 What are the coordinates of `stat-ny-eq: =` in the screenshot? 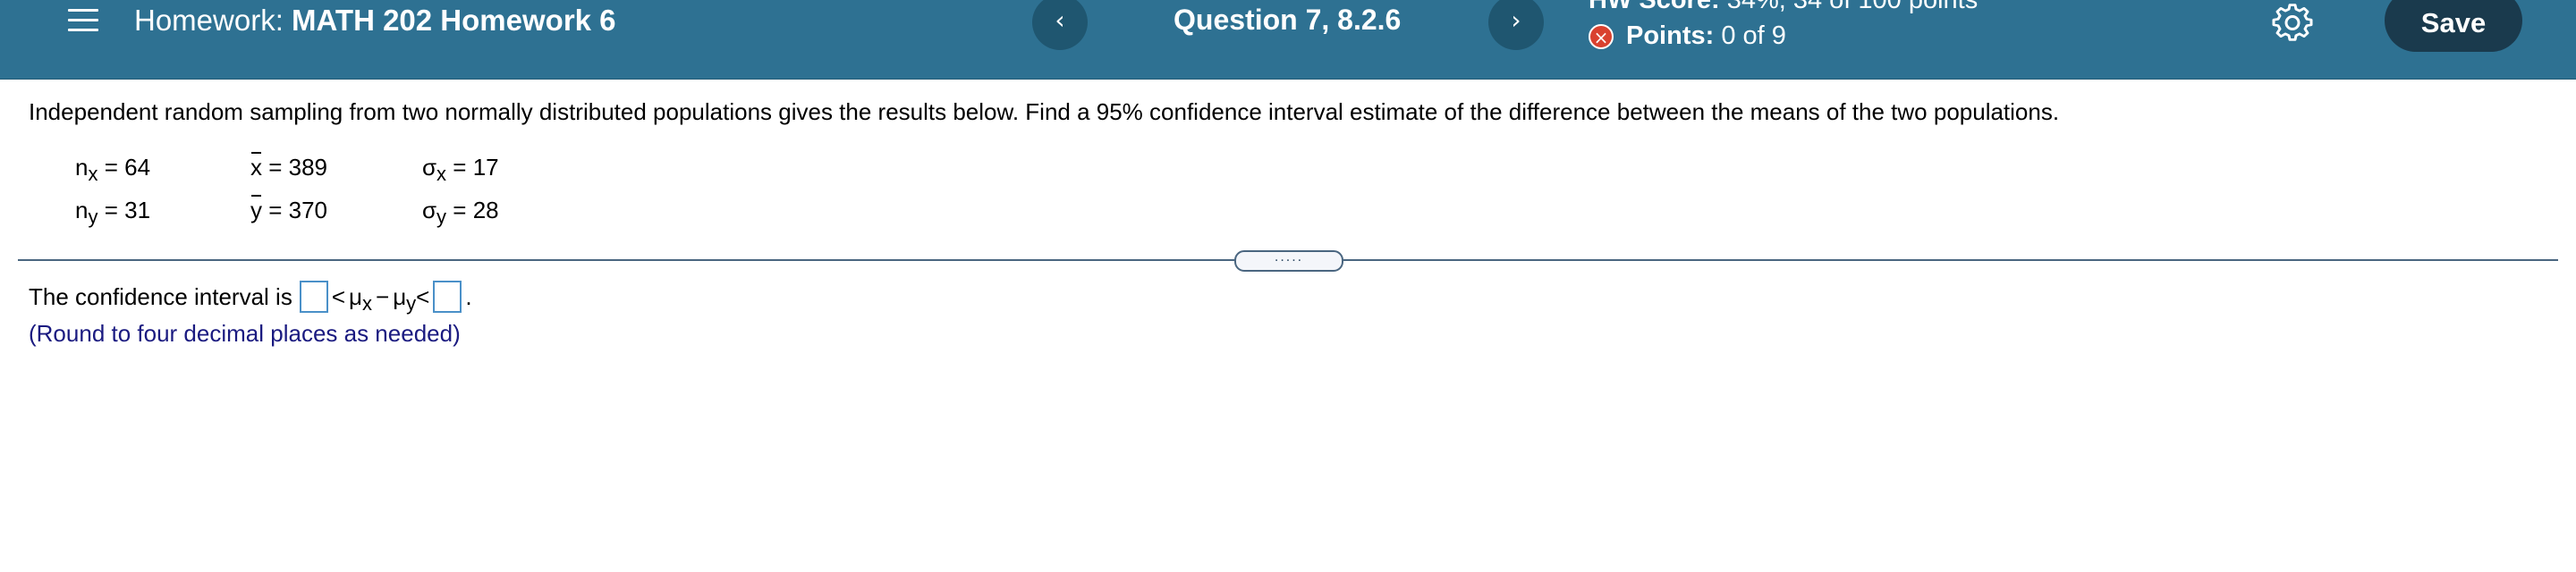 It's located at (111, 210).